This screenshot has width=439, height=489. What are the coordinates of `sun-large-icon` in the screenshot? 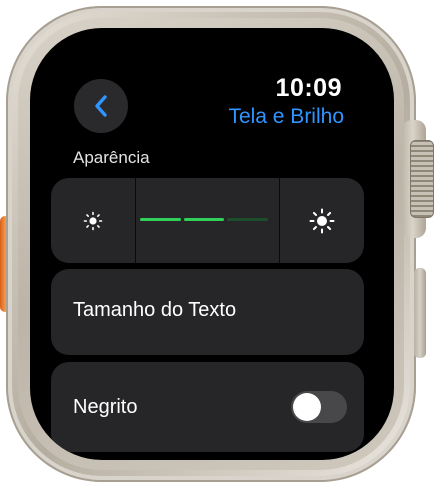 It's located at (322, 220).